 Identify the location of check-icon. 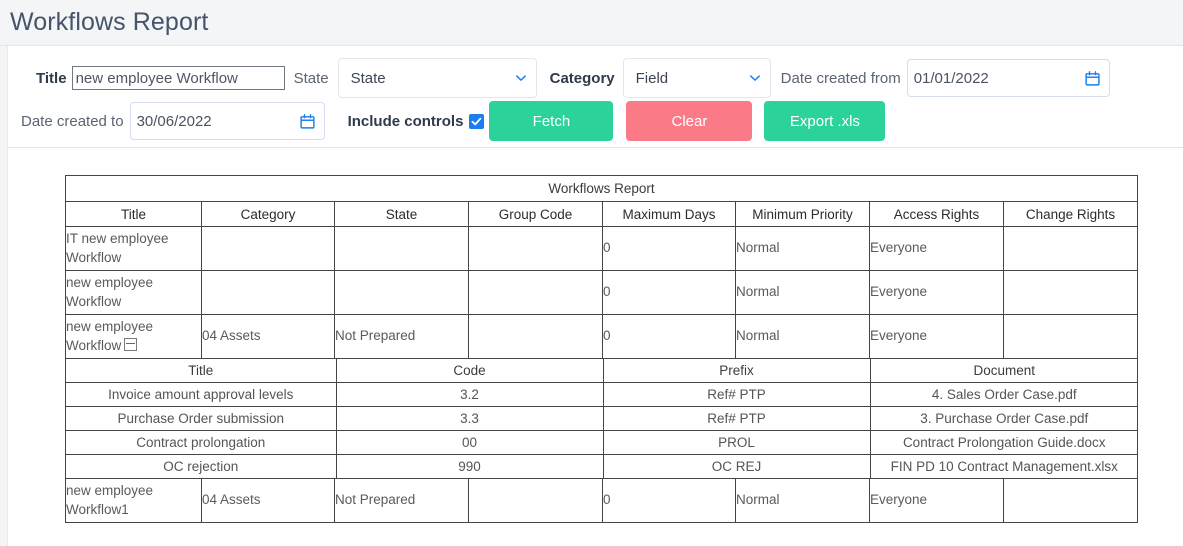
(476, 121).